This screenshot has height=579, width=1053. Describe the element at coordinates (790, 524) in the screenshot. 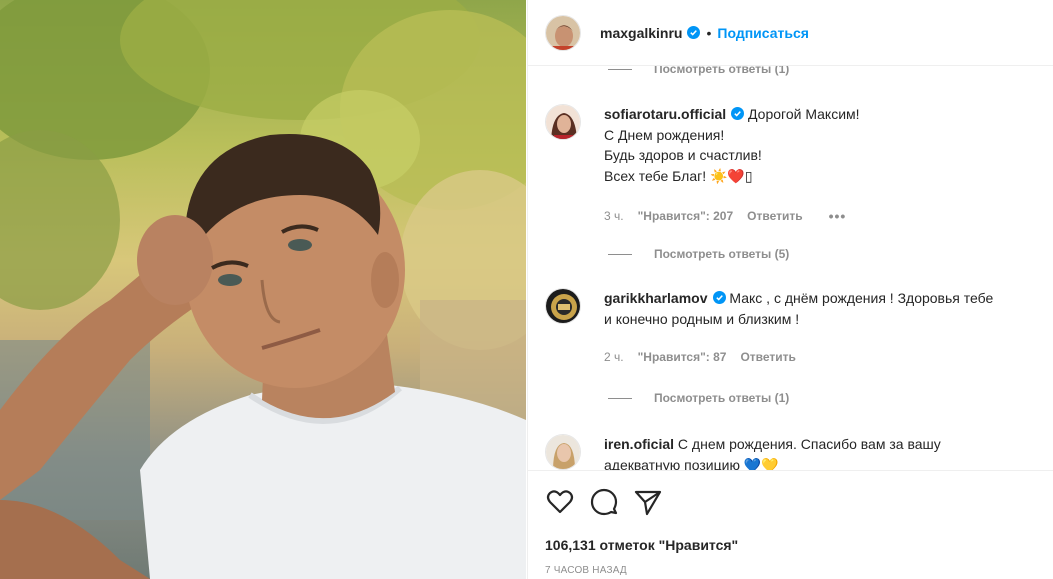

I see `post-actions: 106,131 отметок "Нравится" 7 ЧАСОВ НАЗАД` at that location.